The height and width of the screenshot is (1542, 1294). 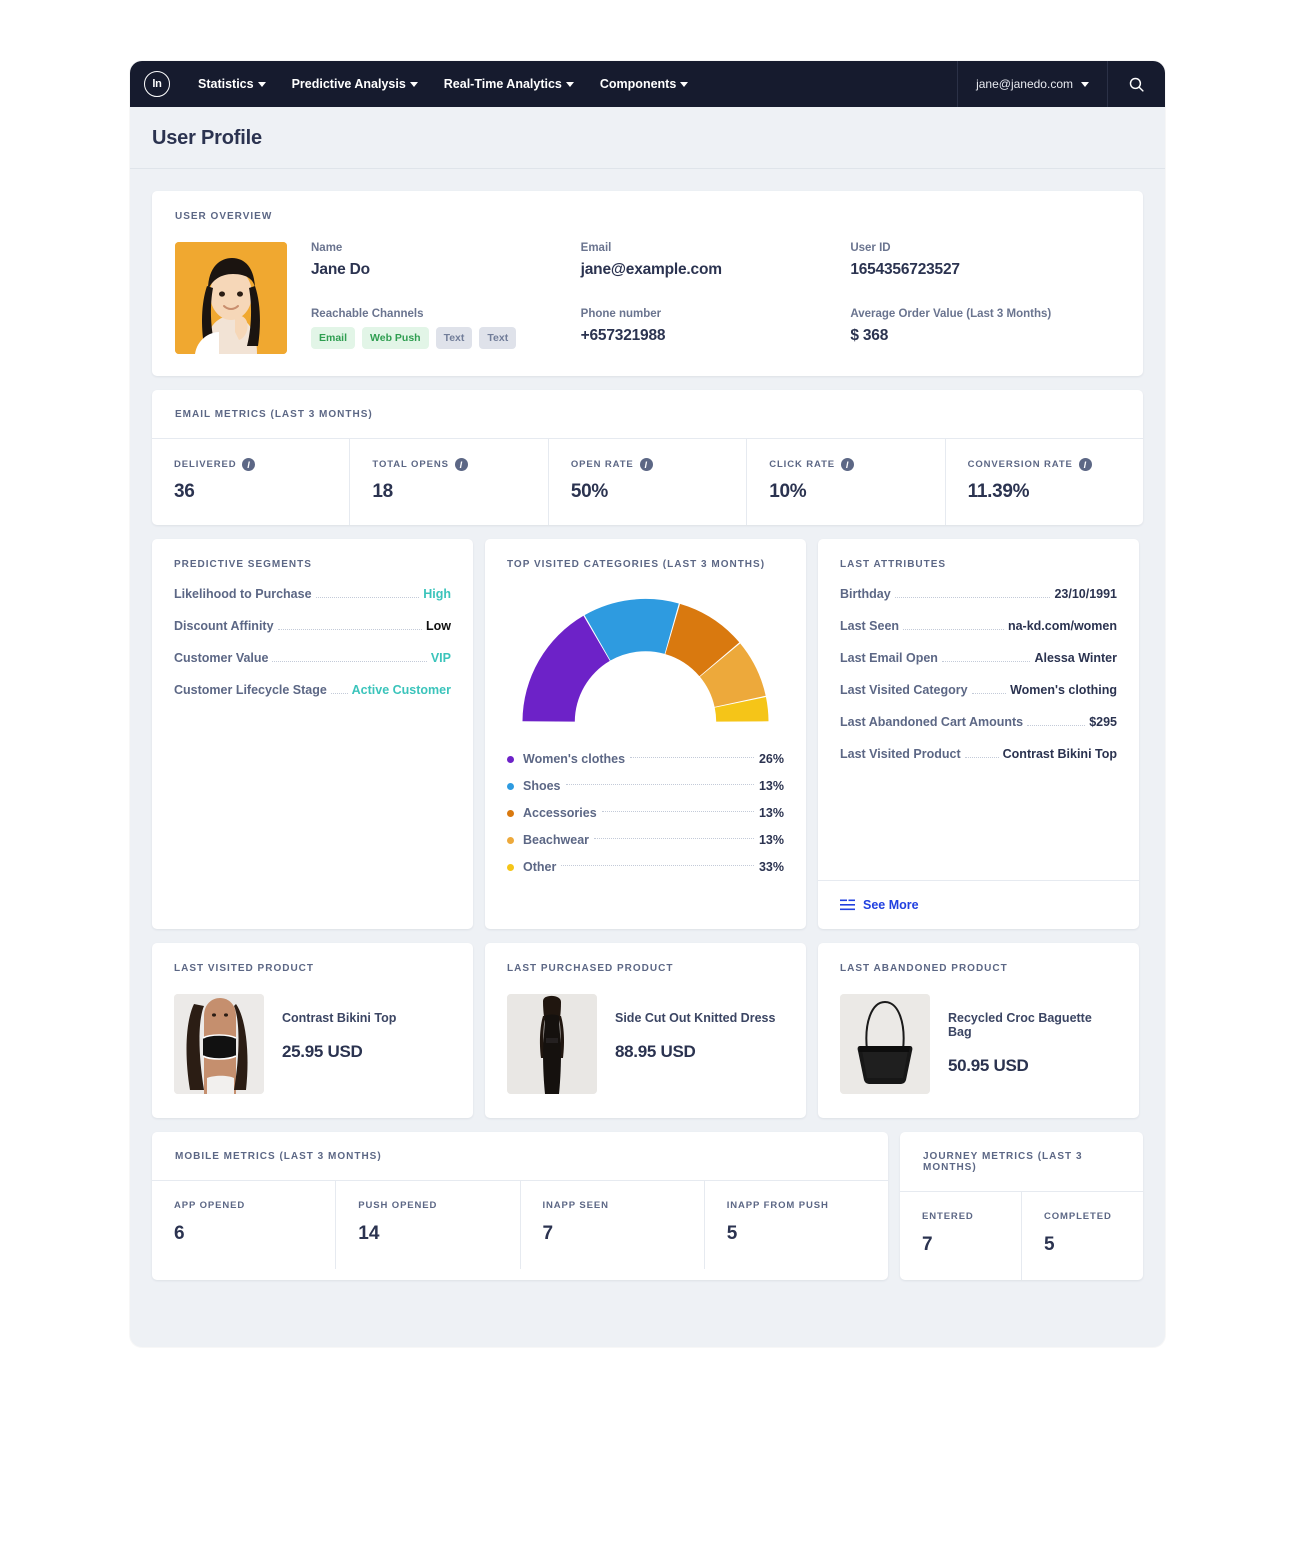 What do you see at coordinates (870, 248) in the screenshot?
I see `field-user-id-label: User ID` at bounding box center [870, 248].